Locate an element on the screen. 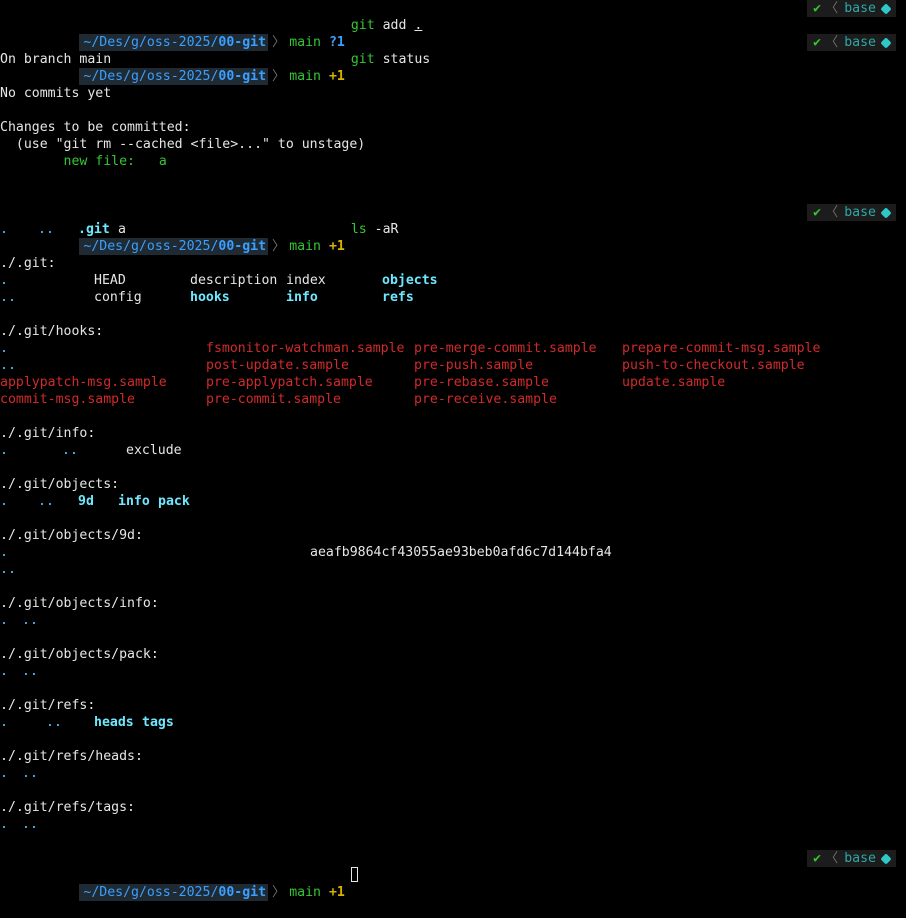 The image size is (906, 918). ls-entry: push-to-checkout.sample is located at coordinates (713, 365).